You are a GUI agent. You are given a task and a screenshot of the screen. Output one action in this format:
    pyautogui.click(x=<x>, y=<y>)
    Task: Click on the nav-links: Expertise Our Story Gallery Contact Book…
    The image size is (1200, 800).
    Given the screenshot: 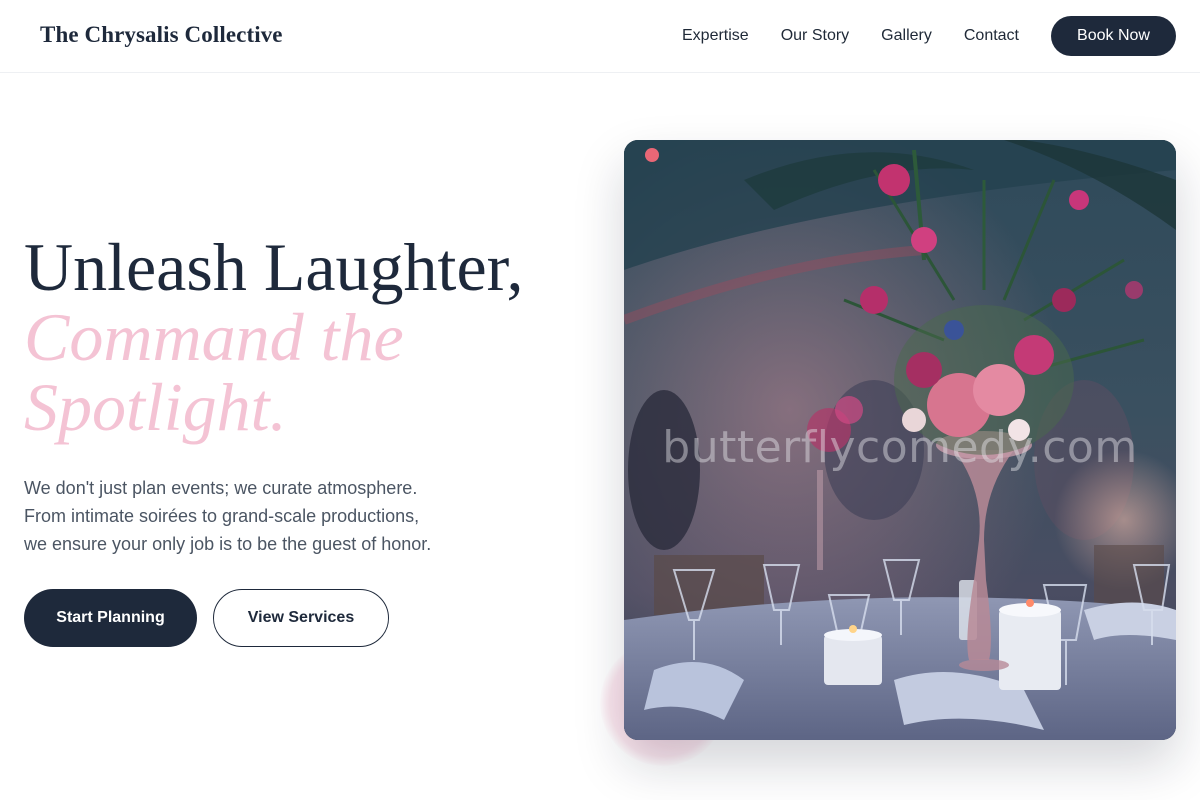 What is the action you would take?
    pyautogui.click(x=929, y=36)
    